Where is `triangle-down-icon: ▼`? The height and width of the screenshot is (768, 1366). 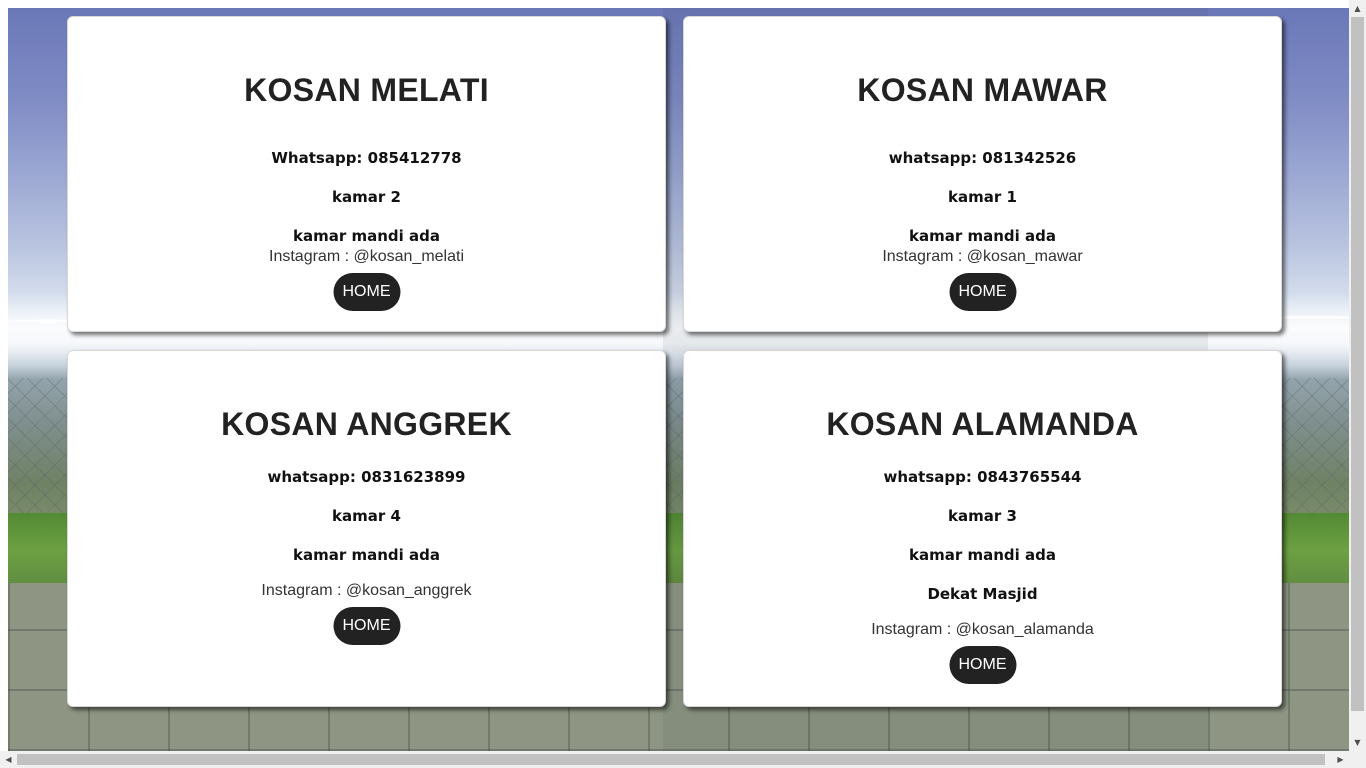 triangle-down-icon: ▼ is located at coordinates (1357, 742).